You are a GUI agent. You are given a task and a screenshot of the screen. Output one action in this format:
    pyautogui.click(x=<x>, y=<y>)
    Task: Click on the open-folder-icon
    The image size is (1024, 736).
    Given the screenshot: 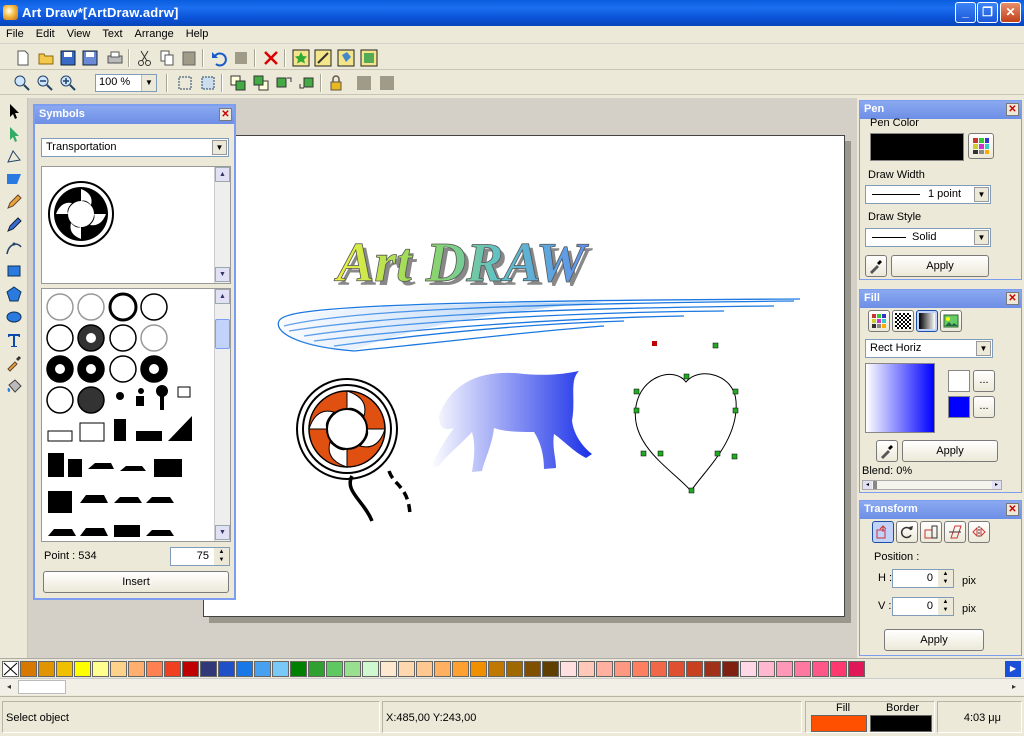 What is the action you would take?
    pyautogui.click(x=46, y=58)
    